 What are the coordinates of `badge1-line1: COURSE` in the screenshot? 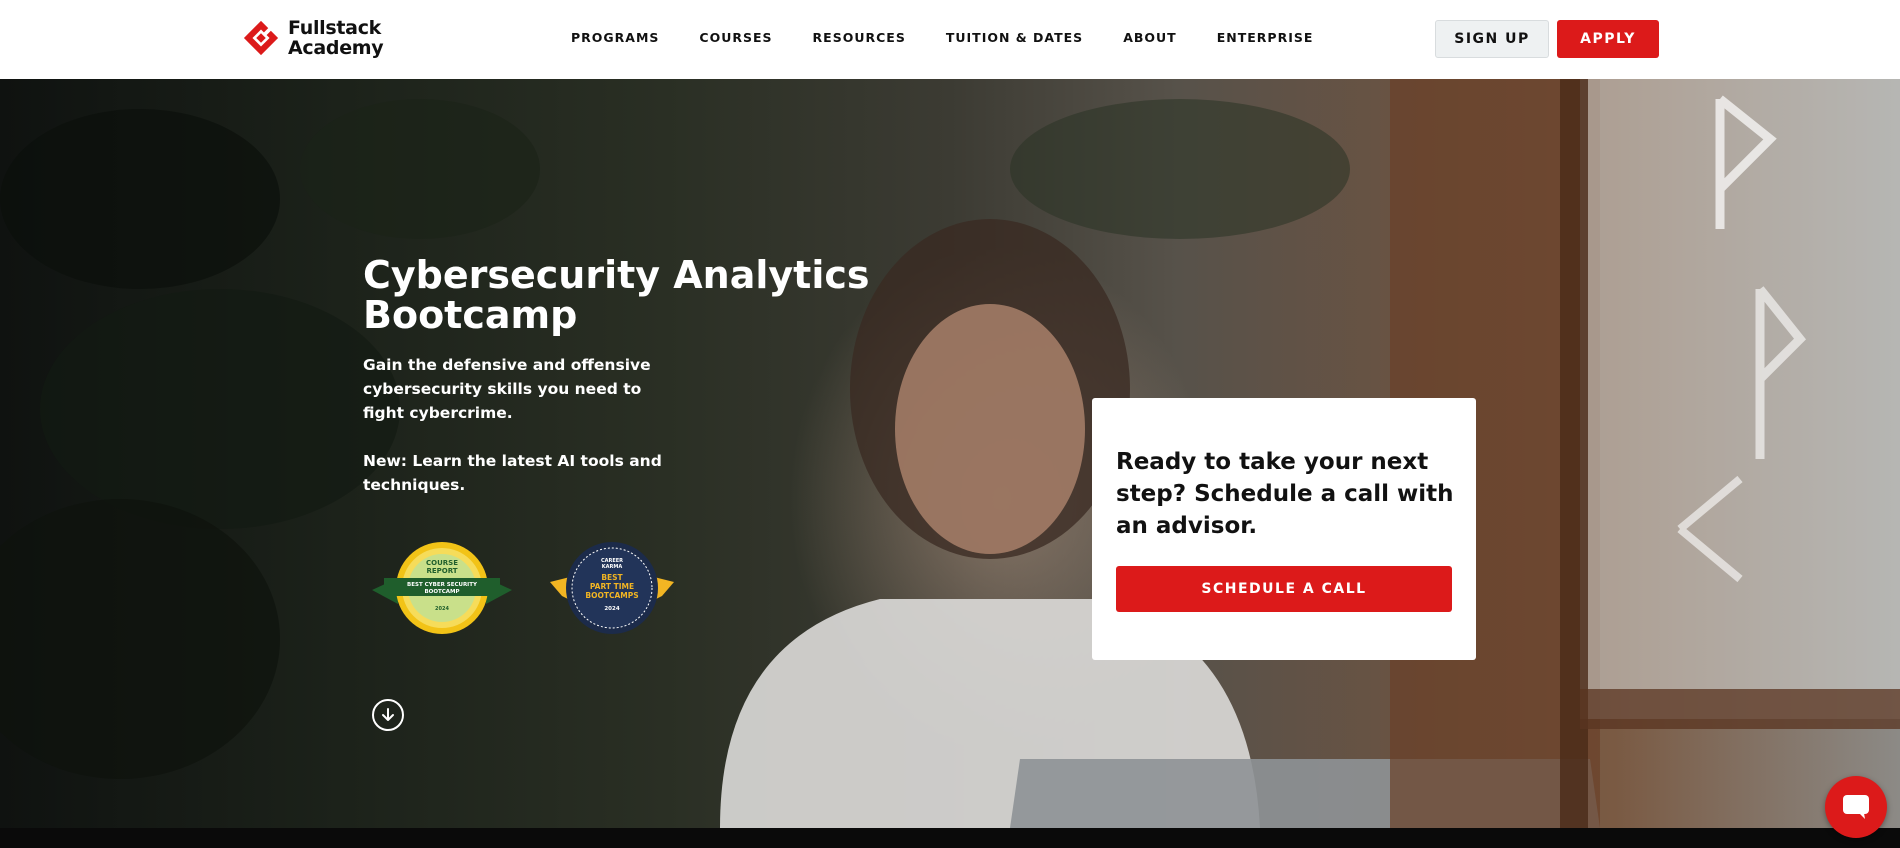 It's located at (442, 563).